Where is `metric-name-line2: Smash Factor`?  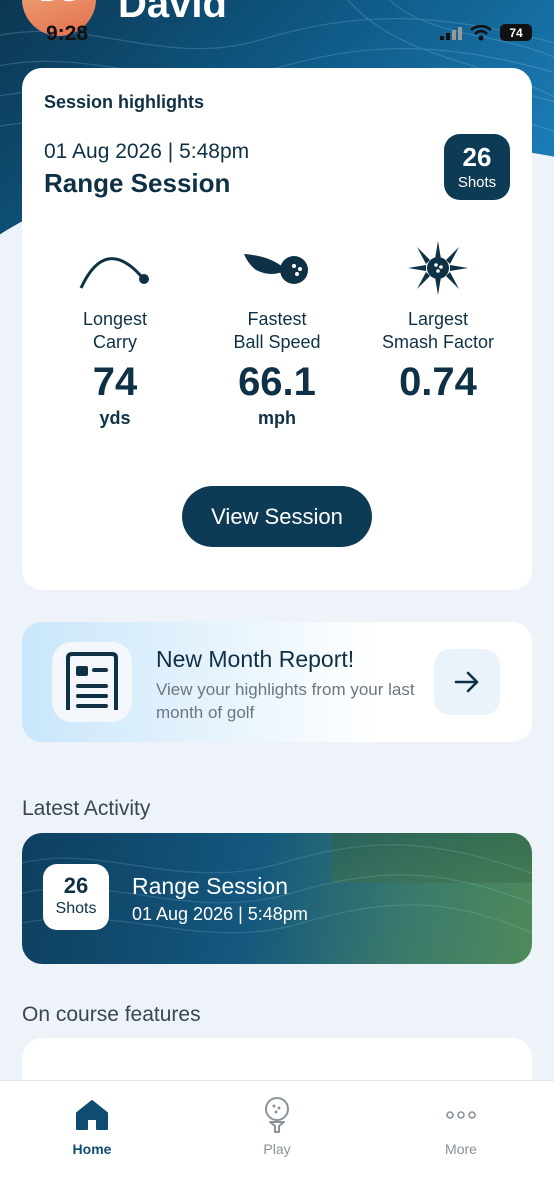
metric-name-line2: Smash Factor is located at coordinates (438, 342).